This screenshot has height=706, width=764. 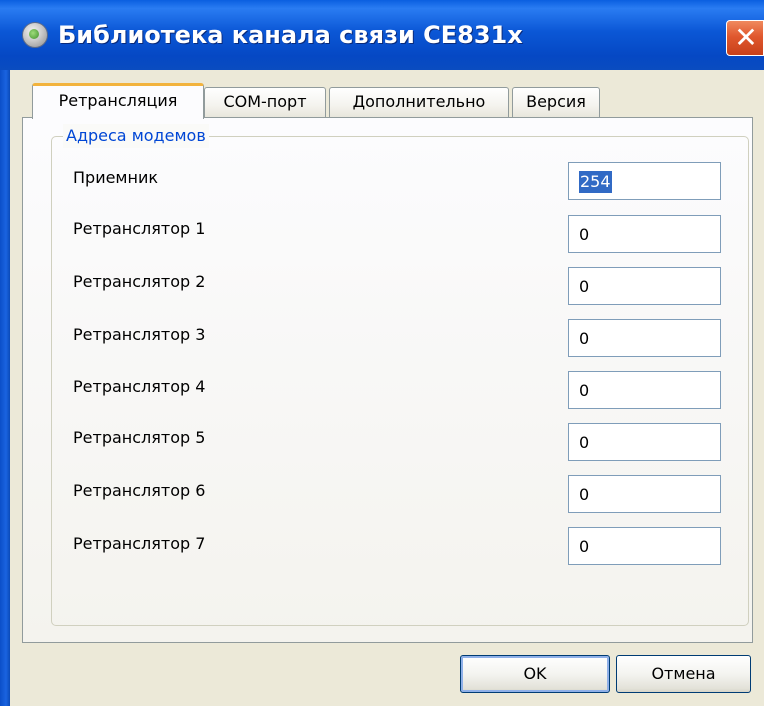 I want to click on relay-4-label: Ретранслятор 4, so click(x=139, y=386).